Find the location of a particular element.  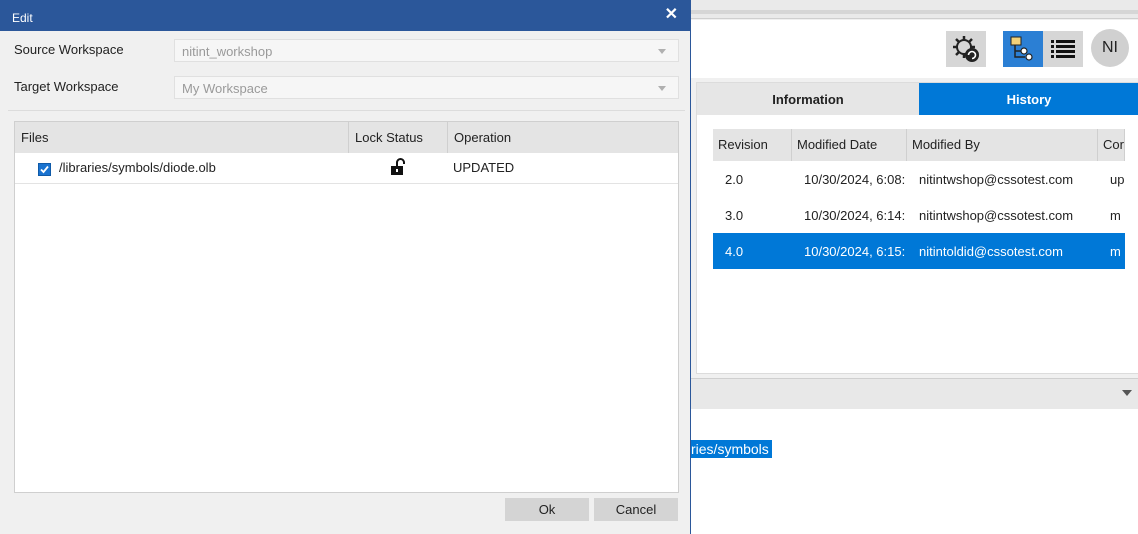

target-workspace-label: Target Workspace is located at coordinates (66, 86).